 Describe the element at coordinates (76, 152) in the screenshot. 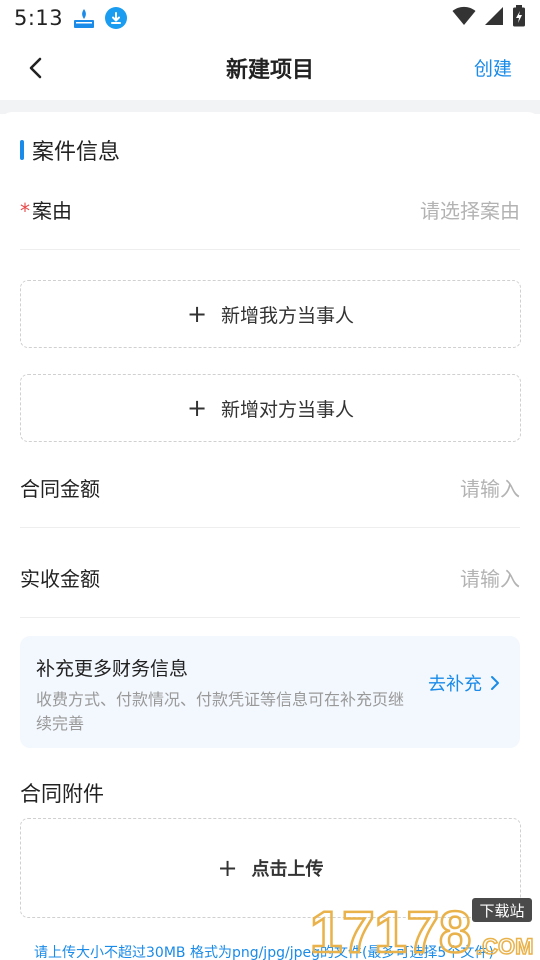

I see `section-title: 案件信息` at that location.